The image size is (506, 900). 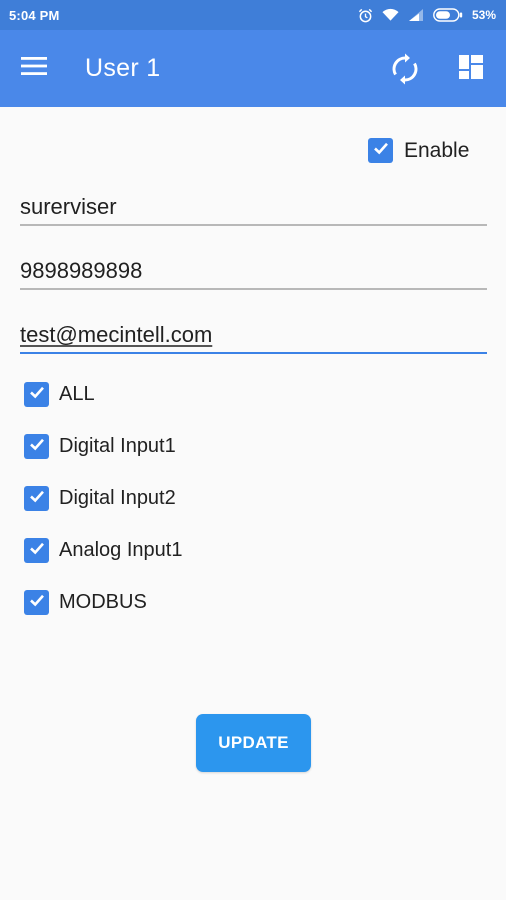 What do you see at coordinates (34, 15) in the screenshot?
I see `status-time: 5:04 PM` at bounding box center [34, 15].